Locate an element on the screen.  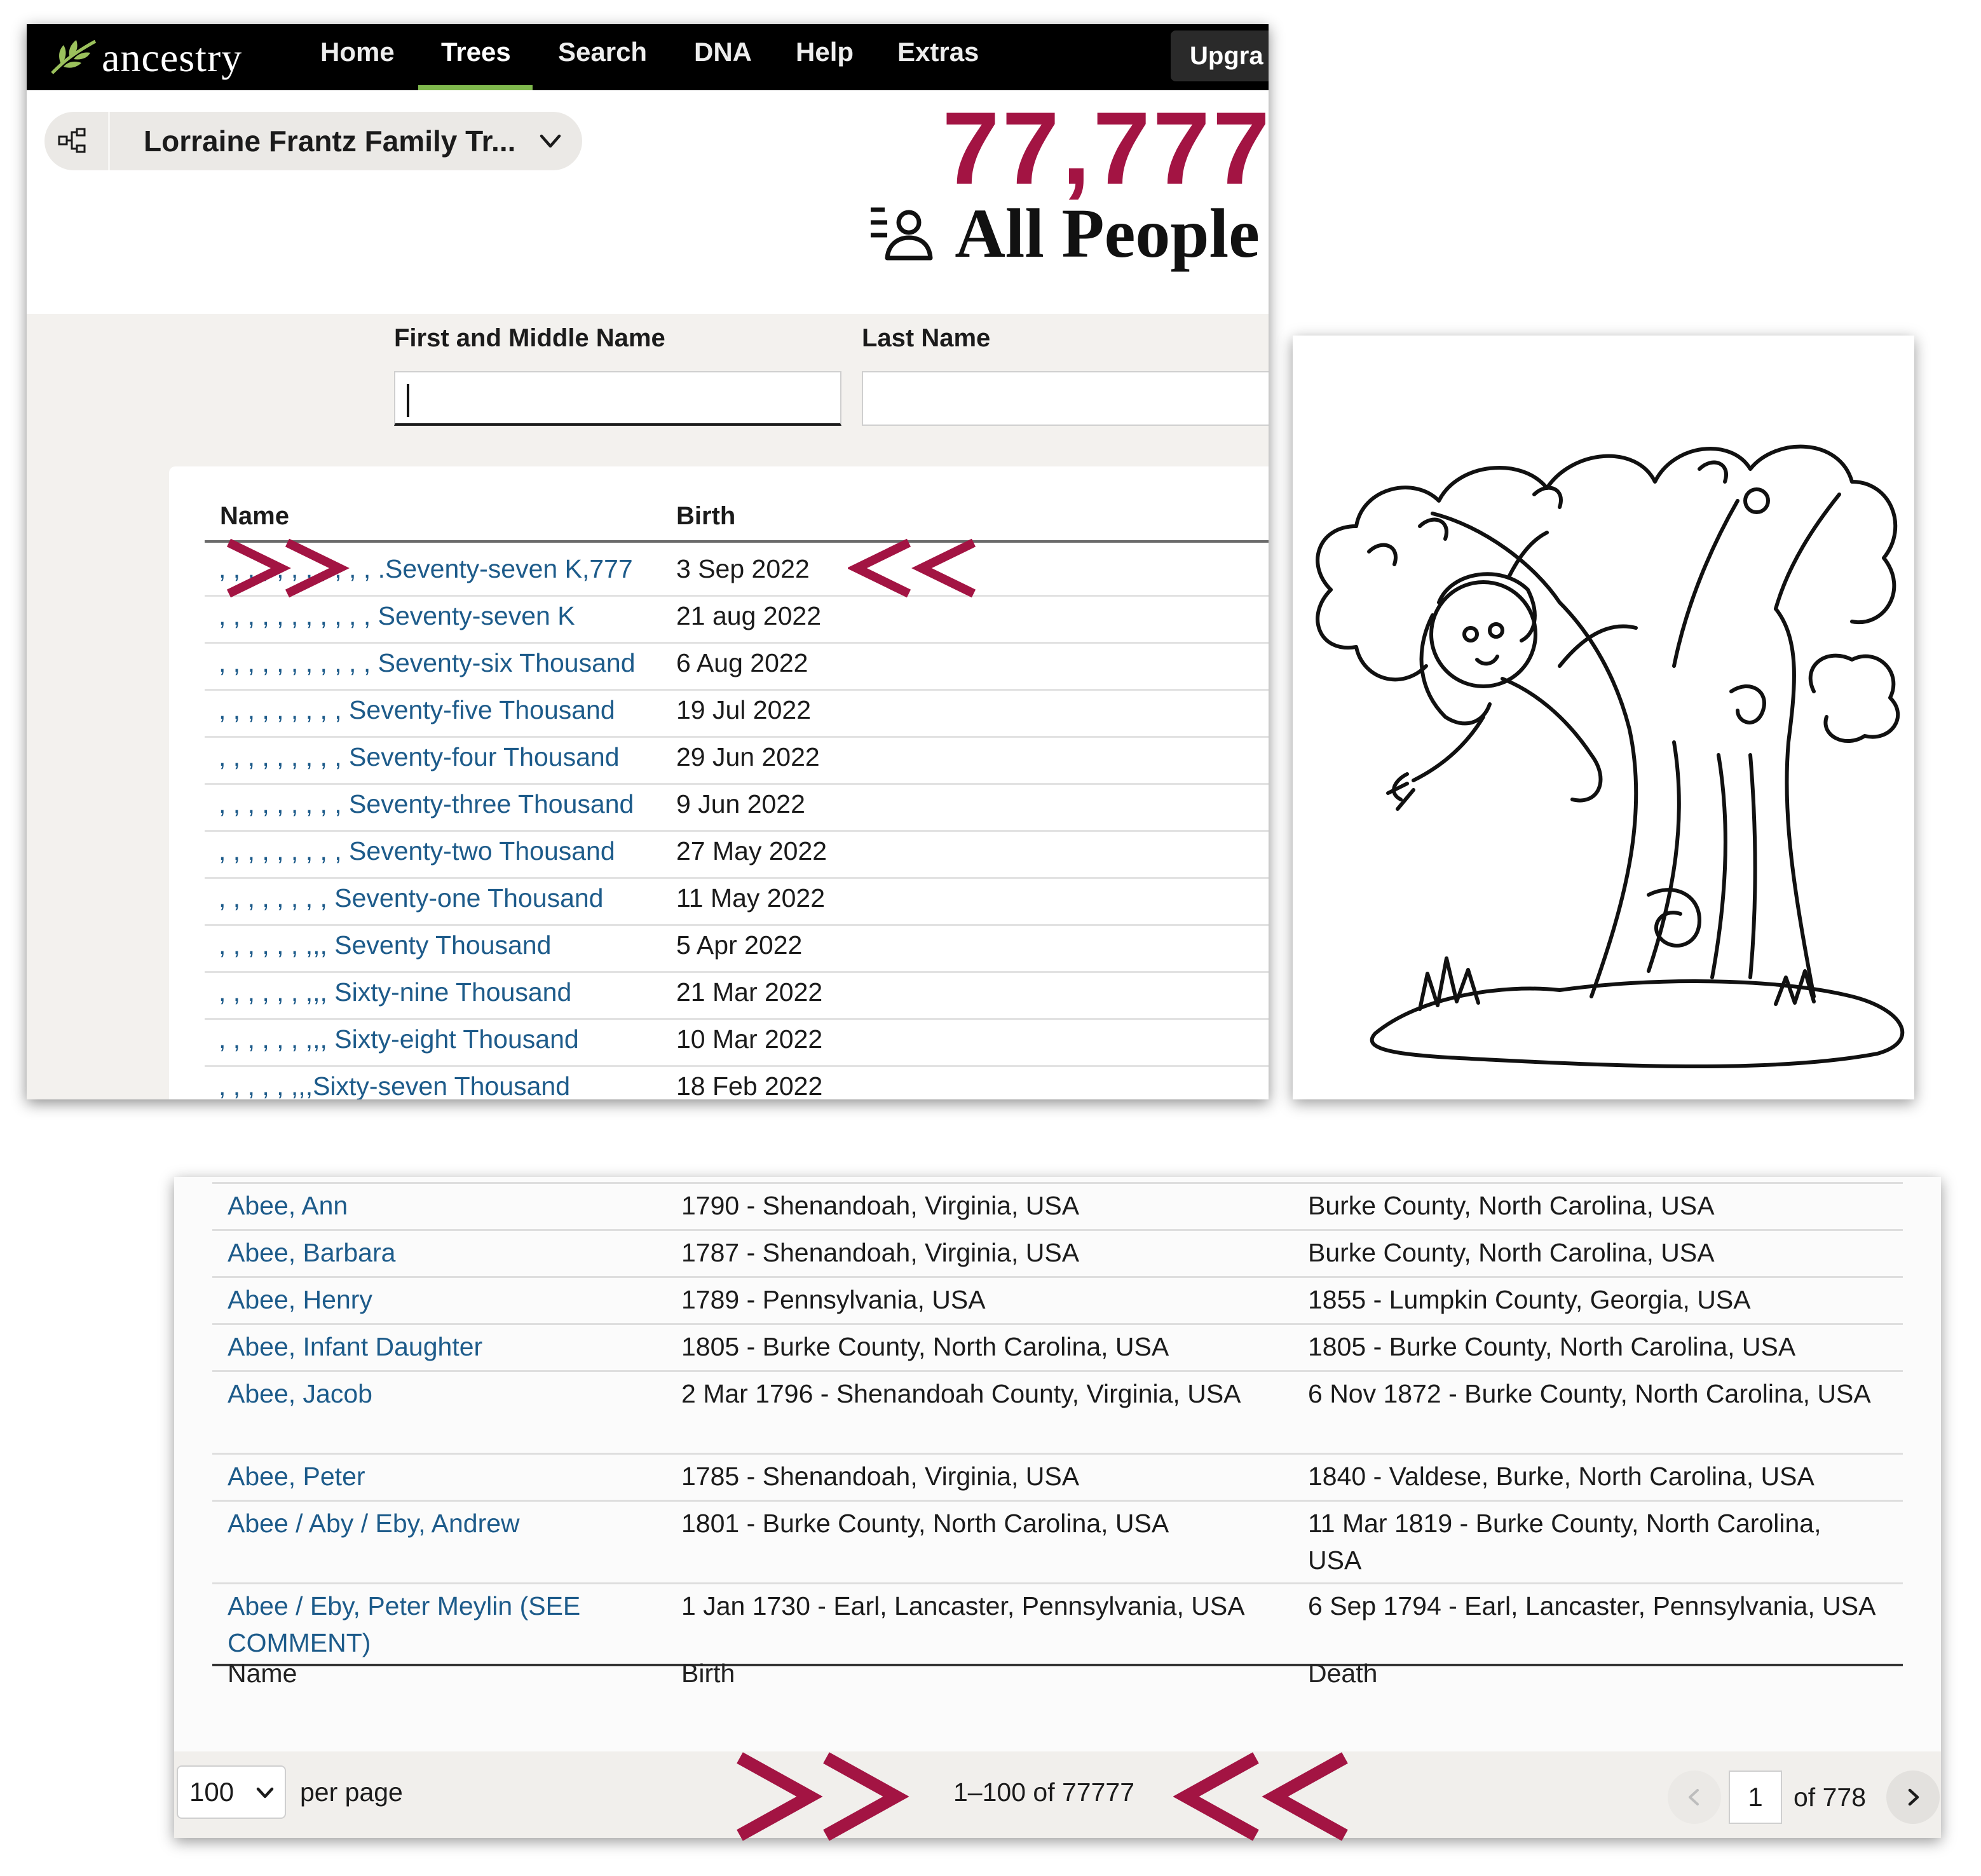
person-name-link: Abee, Ann is located at coordinates (431, 1205).